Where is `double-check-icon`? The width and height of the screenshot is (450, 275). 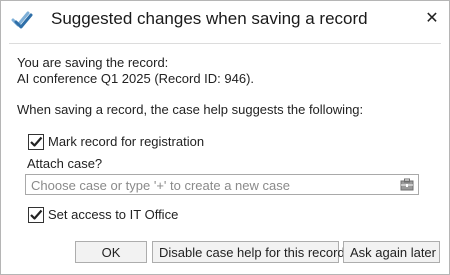
double-check-icon is located at coordinates (22, 20).